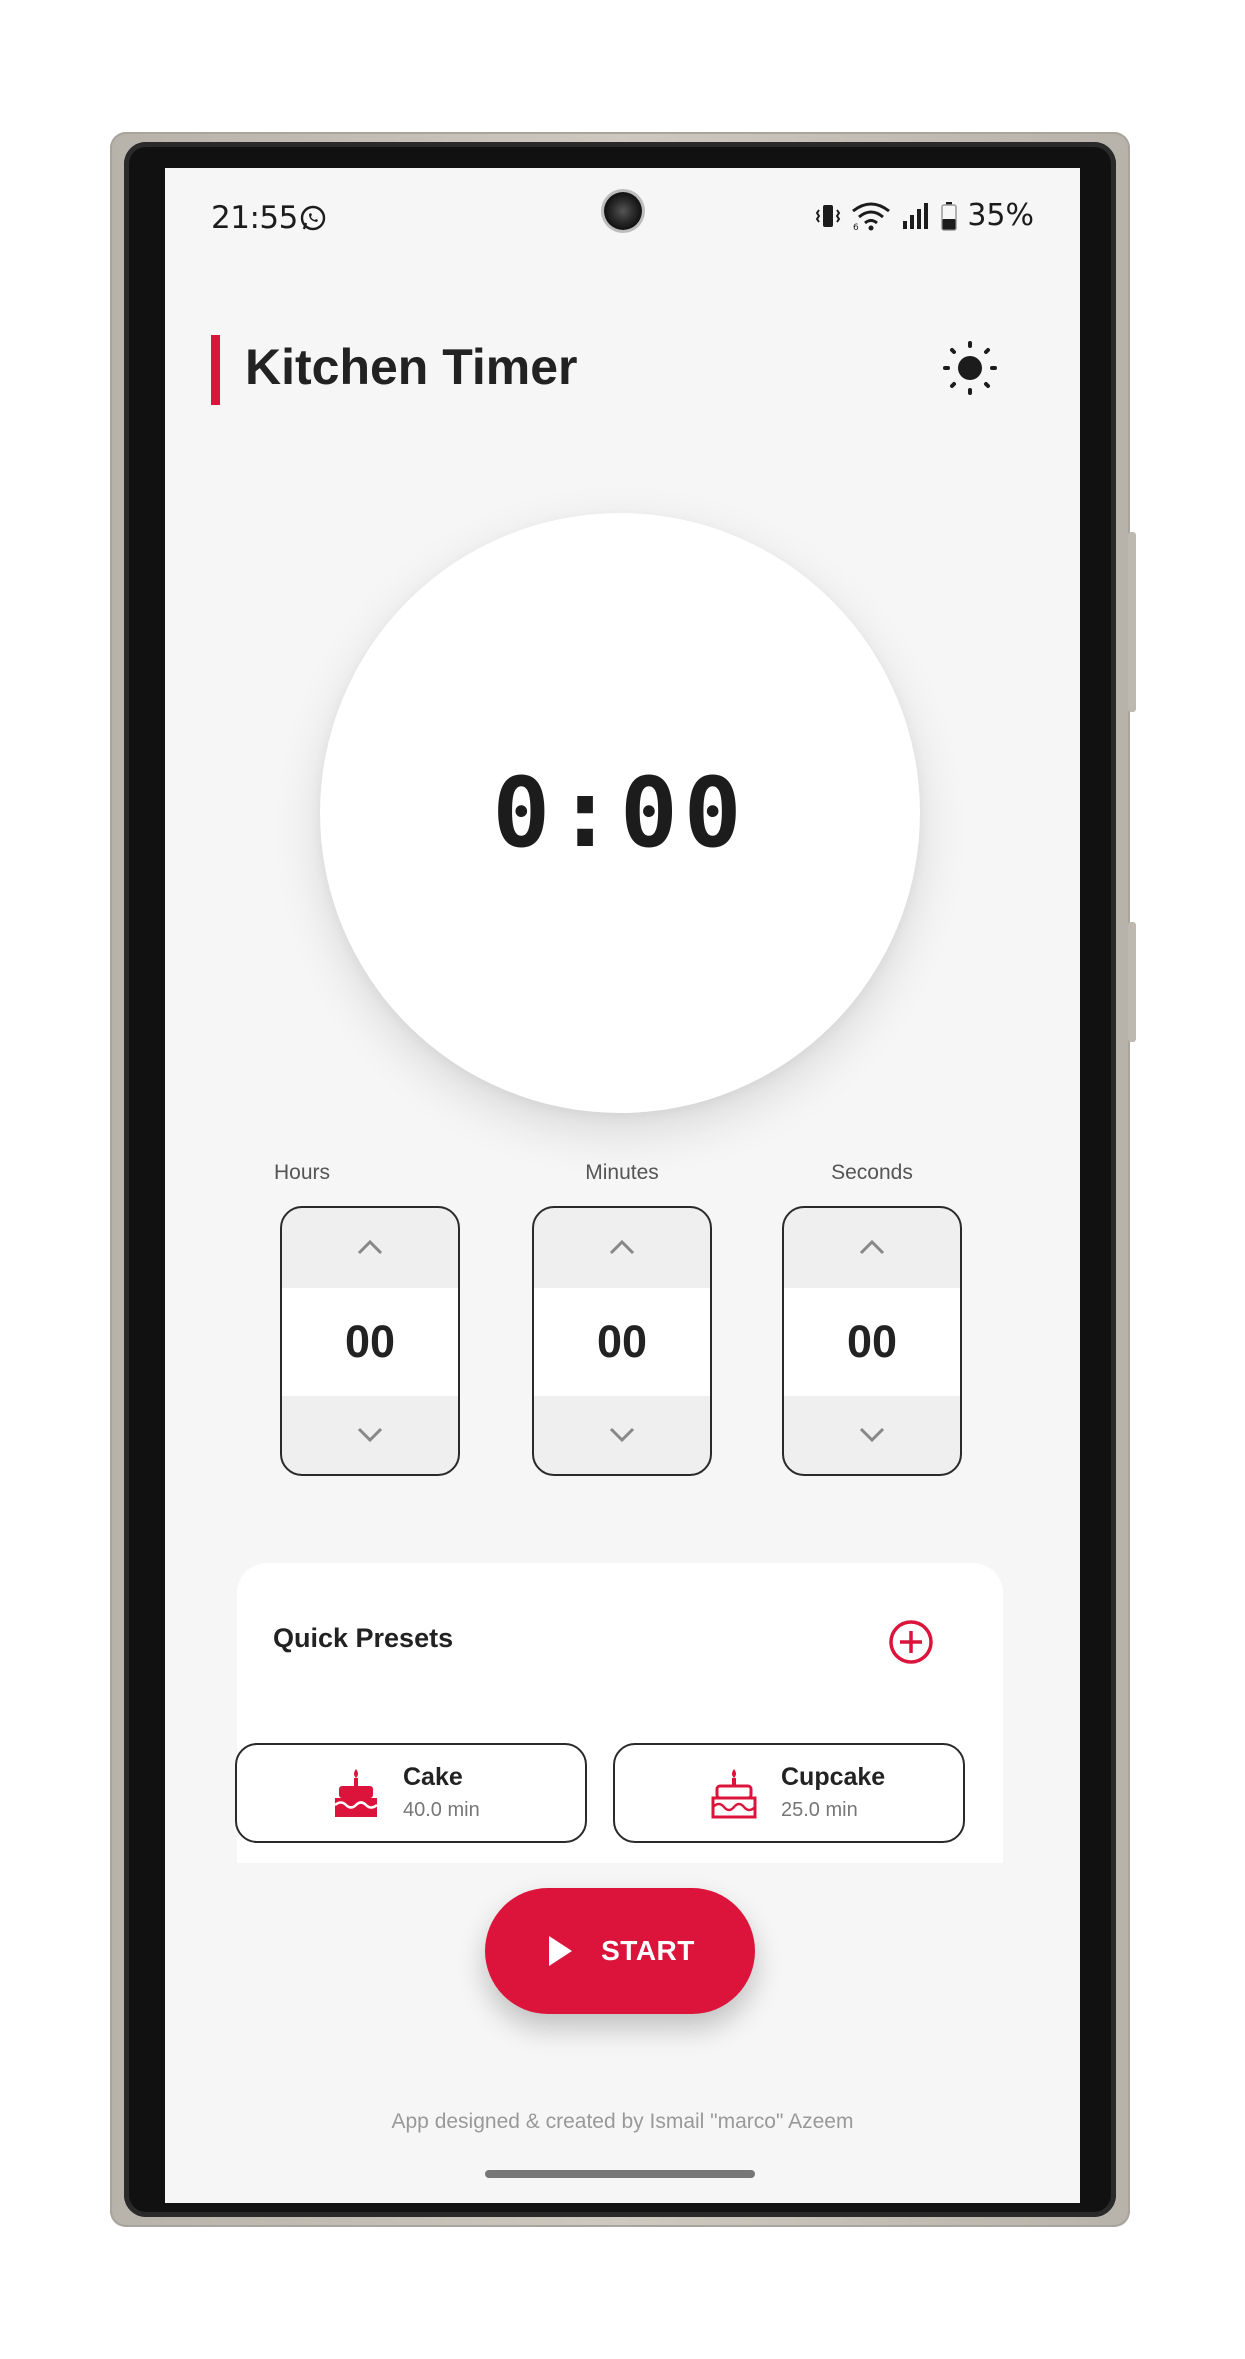 This screenshot has height=2359, width=1245. What do you see at coordinates (871, 216) in the screenshot?
I see `wifi-icon: 6` at bounding box center [871, 216].